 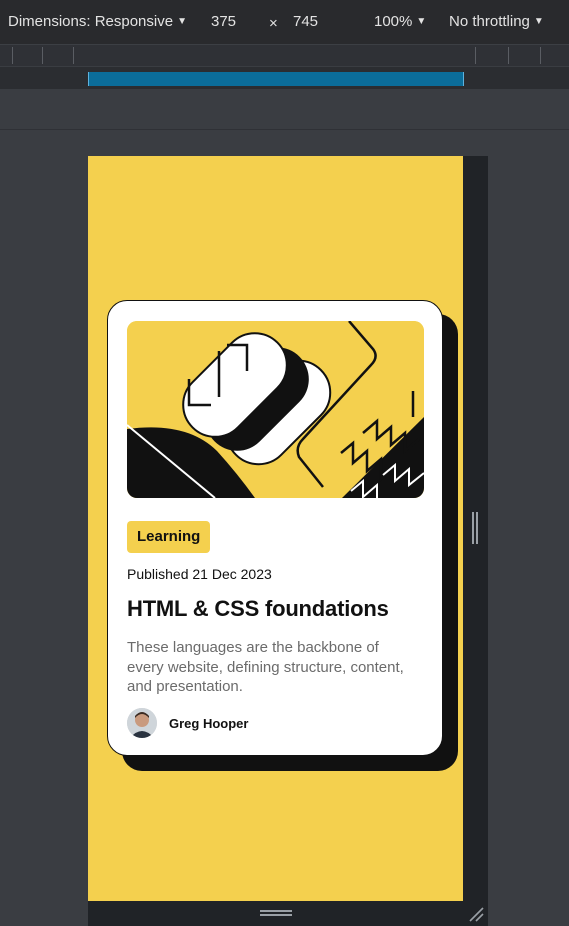 I want to click on active-media-query, so click(x=276, y=79).